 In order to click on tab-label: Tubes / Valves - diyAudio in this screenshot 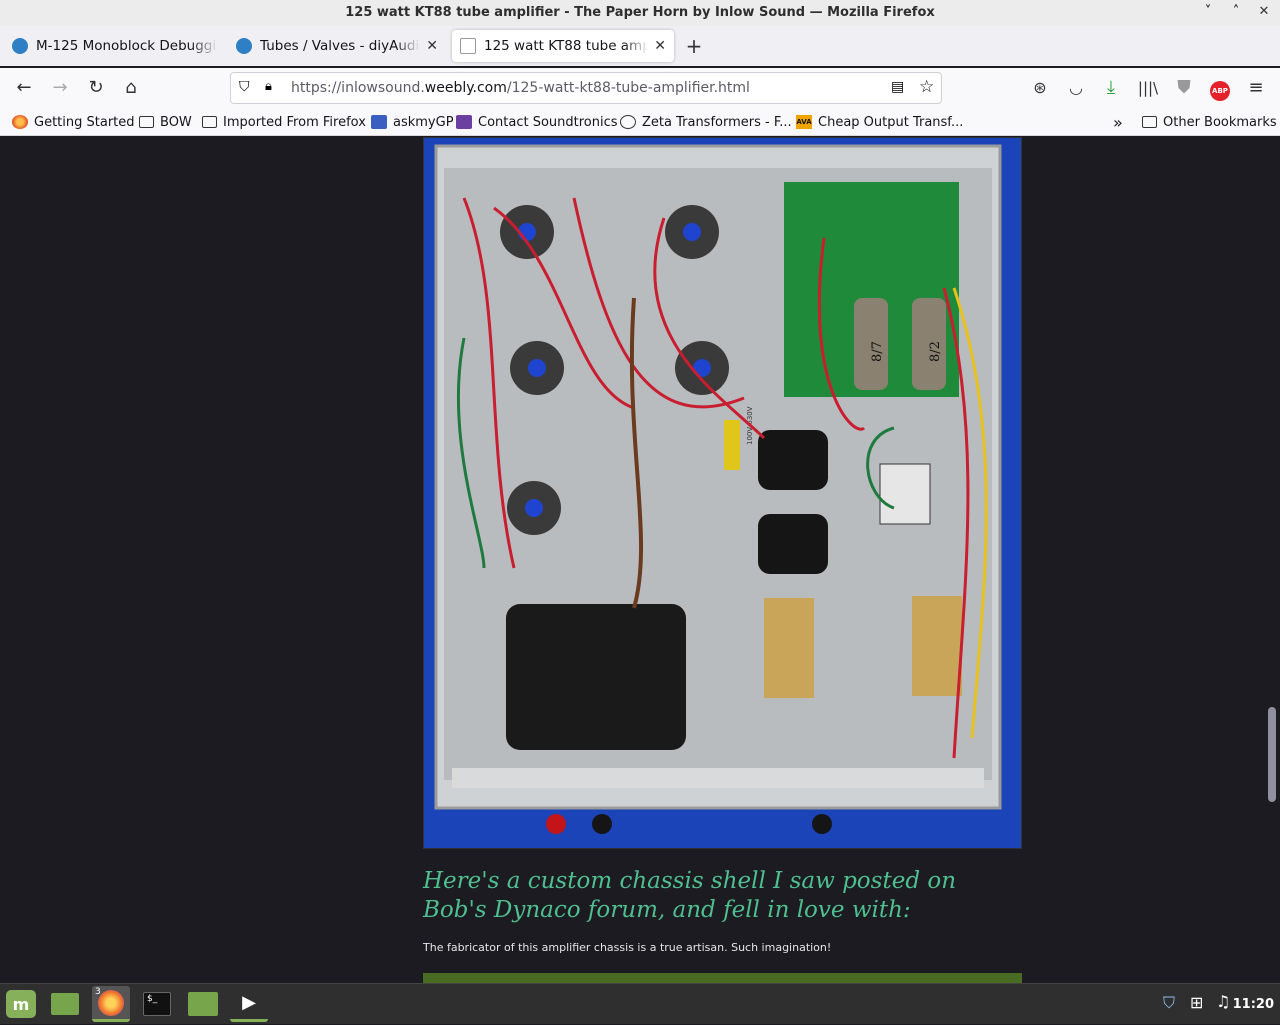, I will do `click(340, 46)`.